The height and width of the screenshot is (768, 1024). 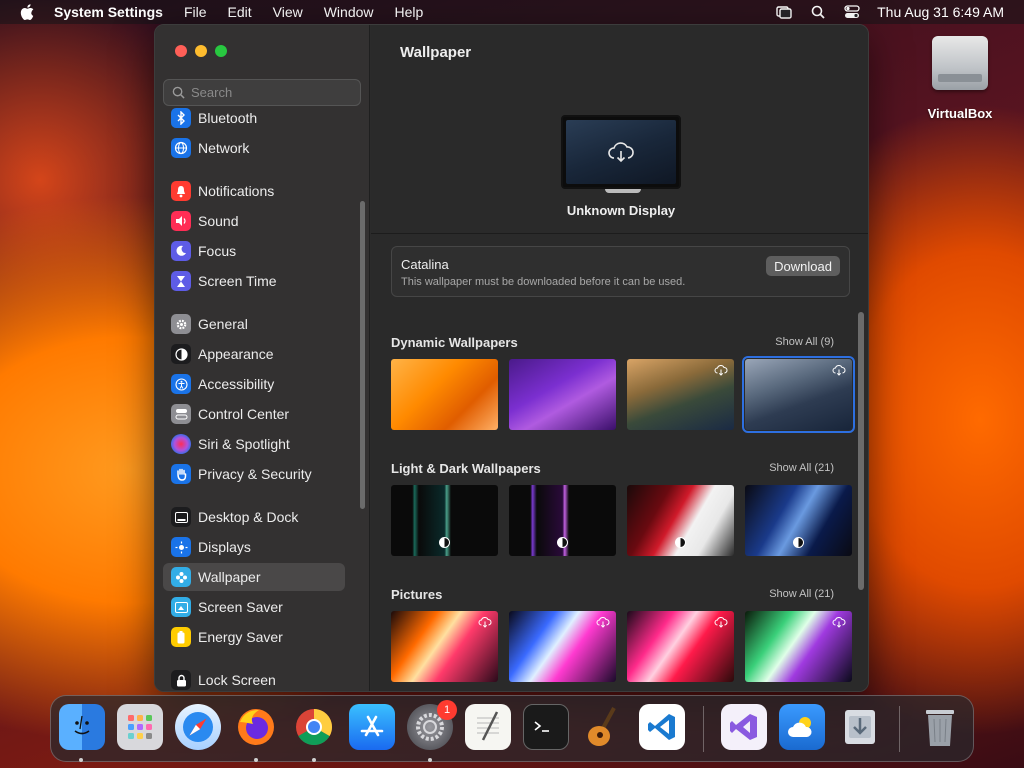 I want to click on search-field, so click(x=262, y=92).